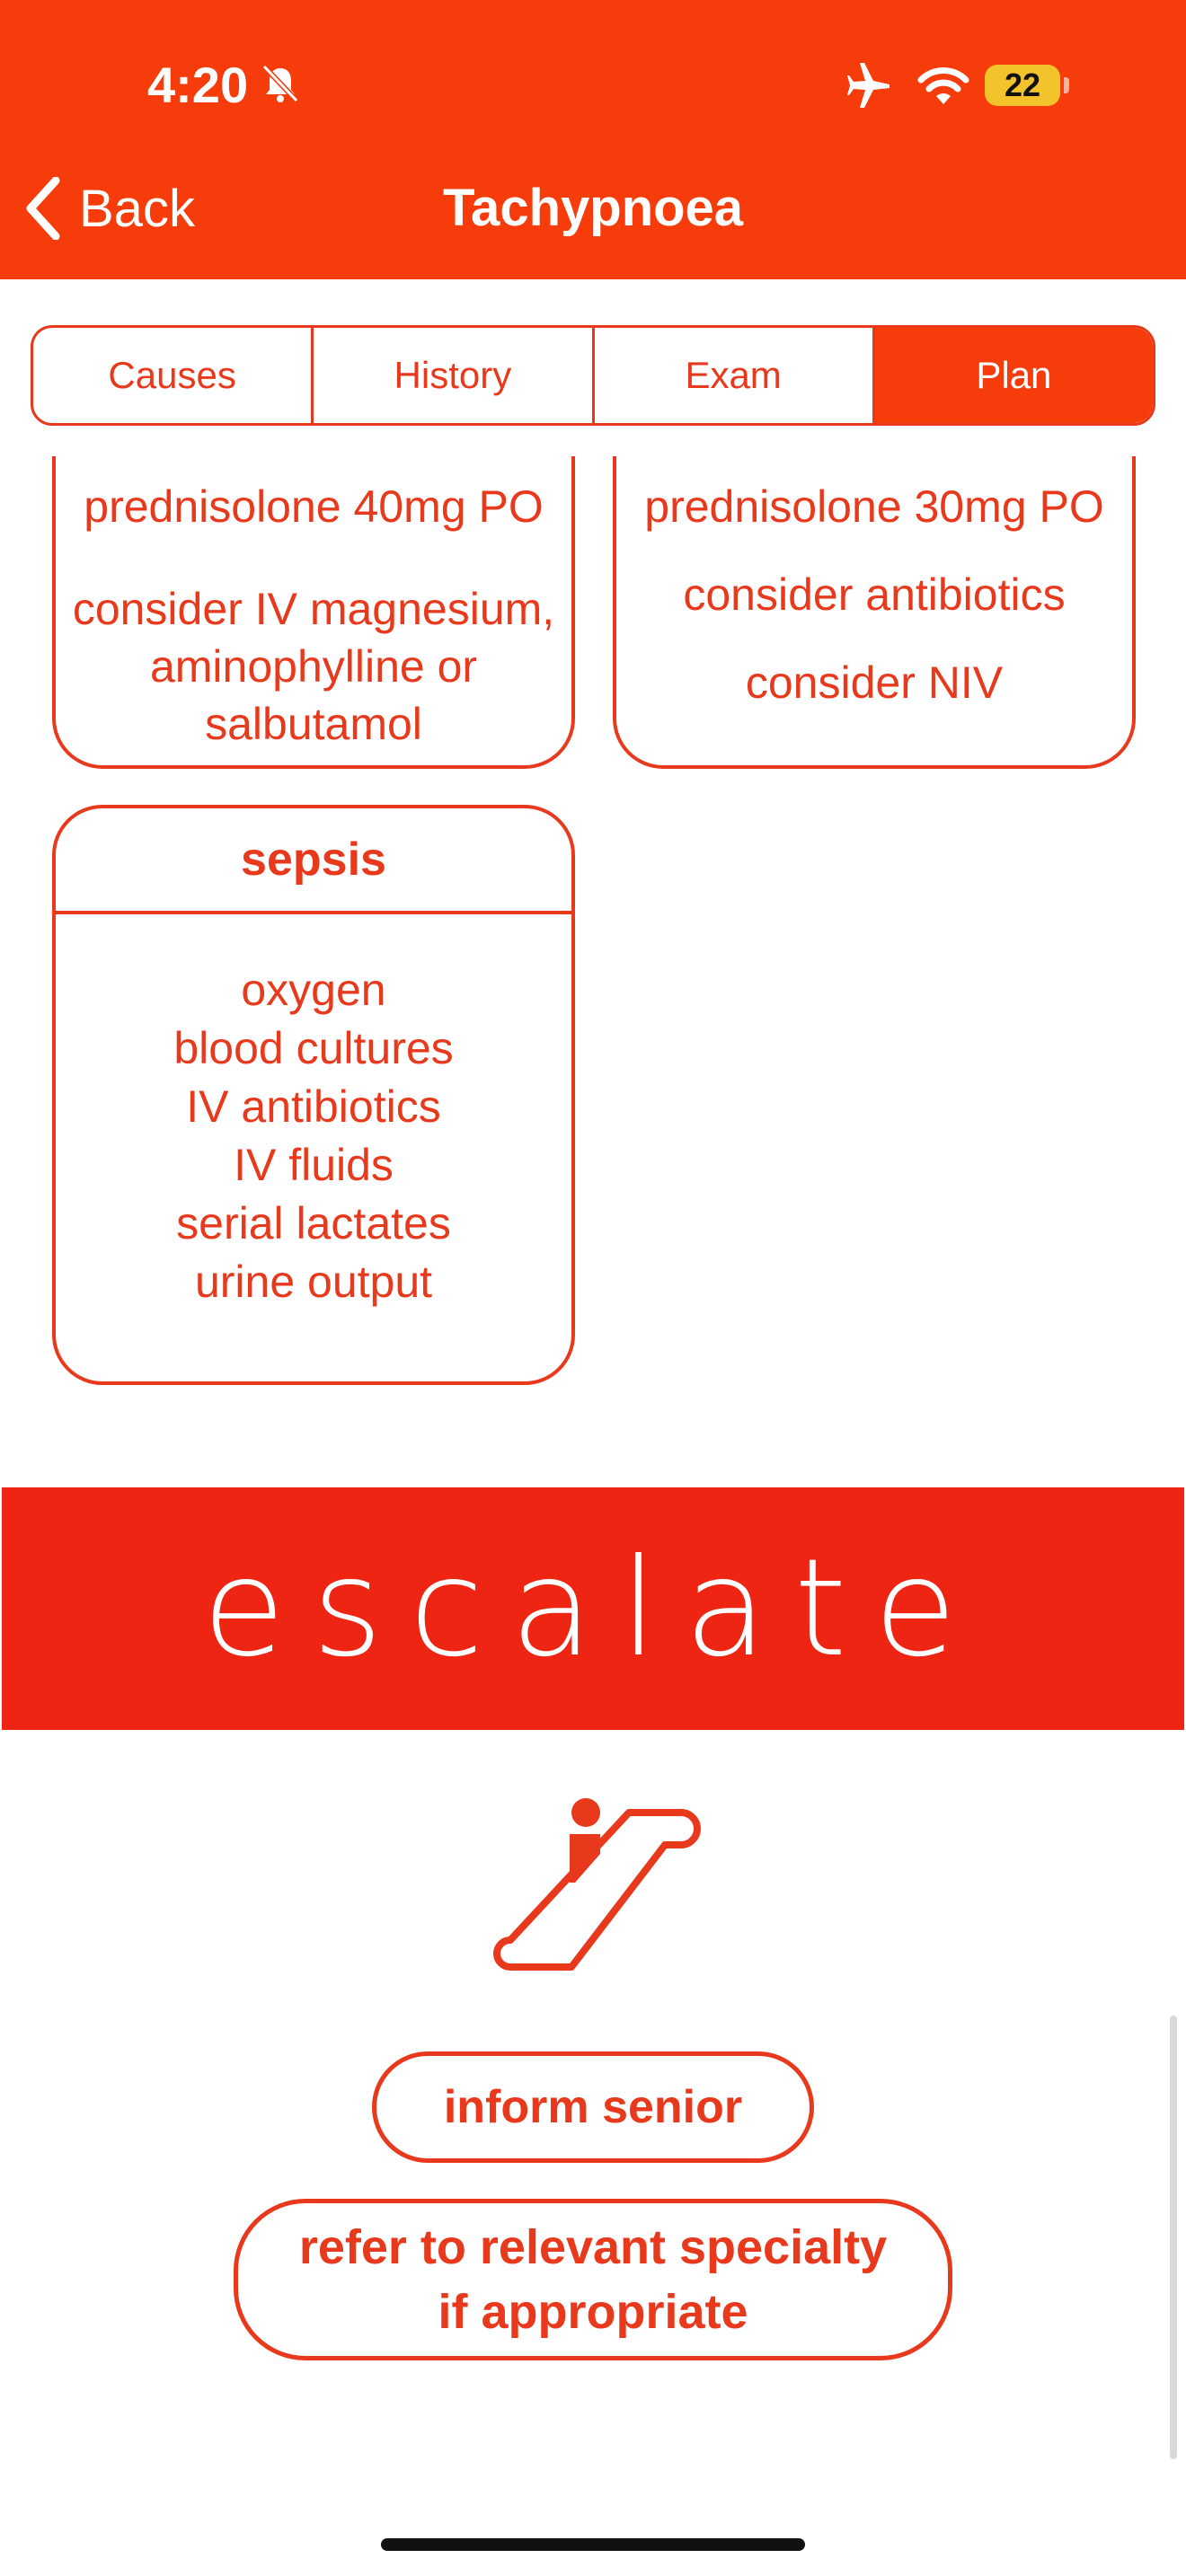 Image resolution: width=1186 pixels, height=2576 pixels. I want to click on scrollbar, so click(1173, 2237).